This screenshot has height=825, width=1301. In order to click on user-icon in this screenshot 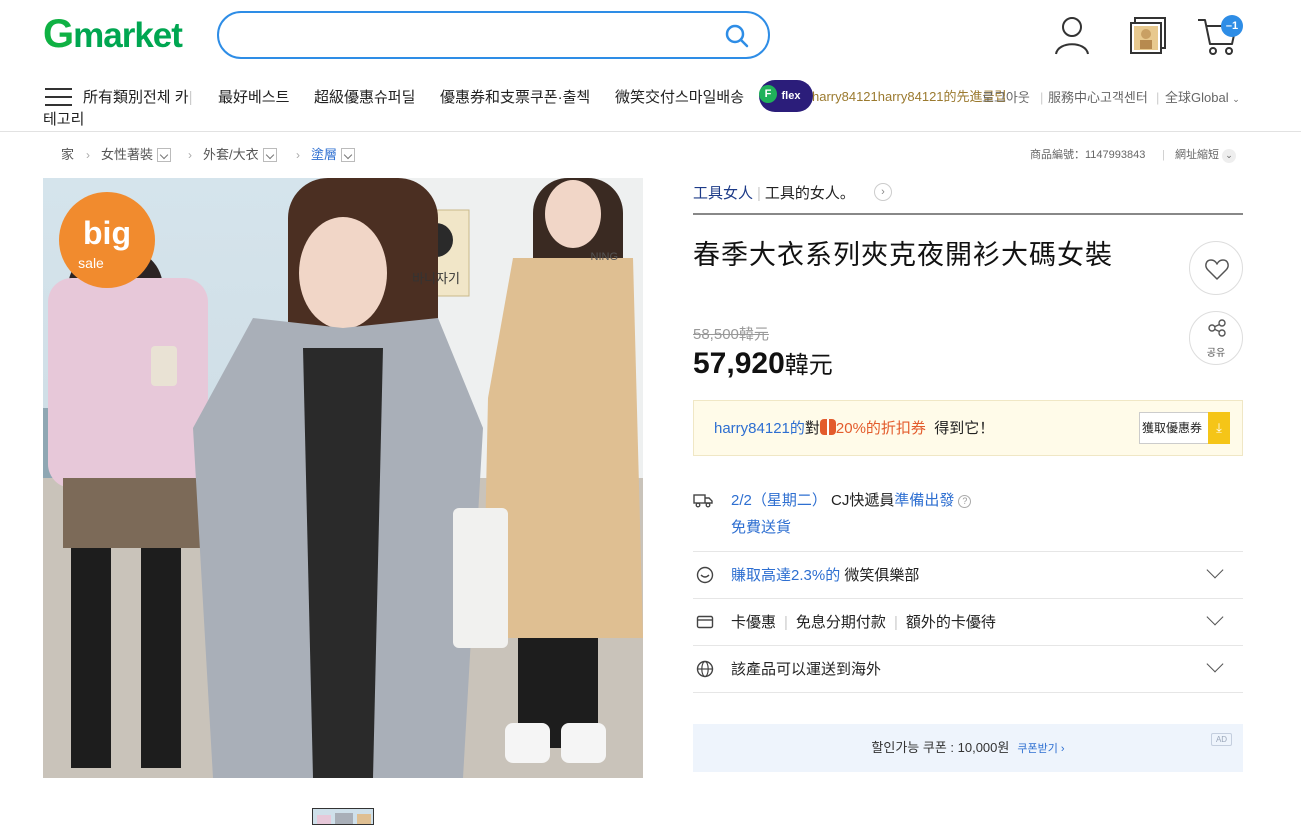, I will do `click(1072, 35)`.